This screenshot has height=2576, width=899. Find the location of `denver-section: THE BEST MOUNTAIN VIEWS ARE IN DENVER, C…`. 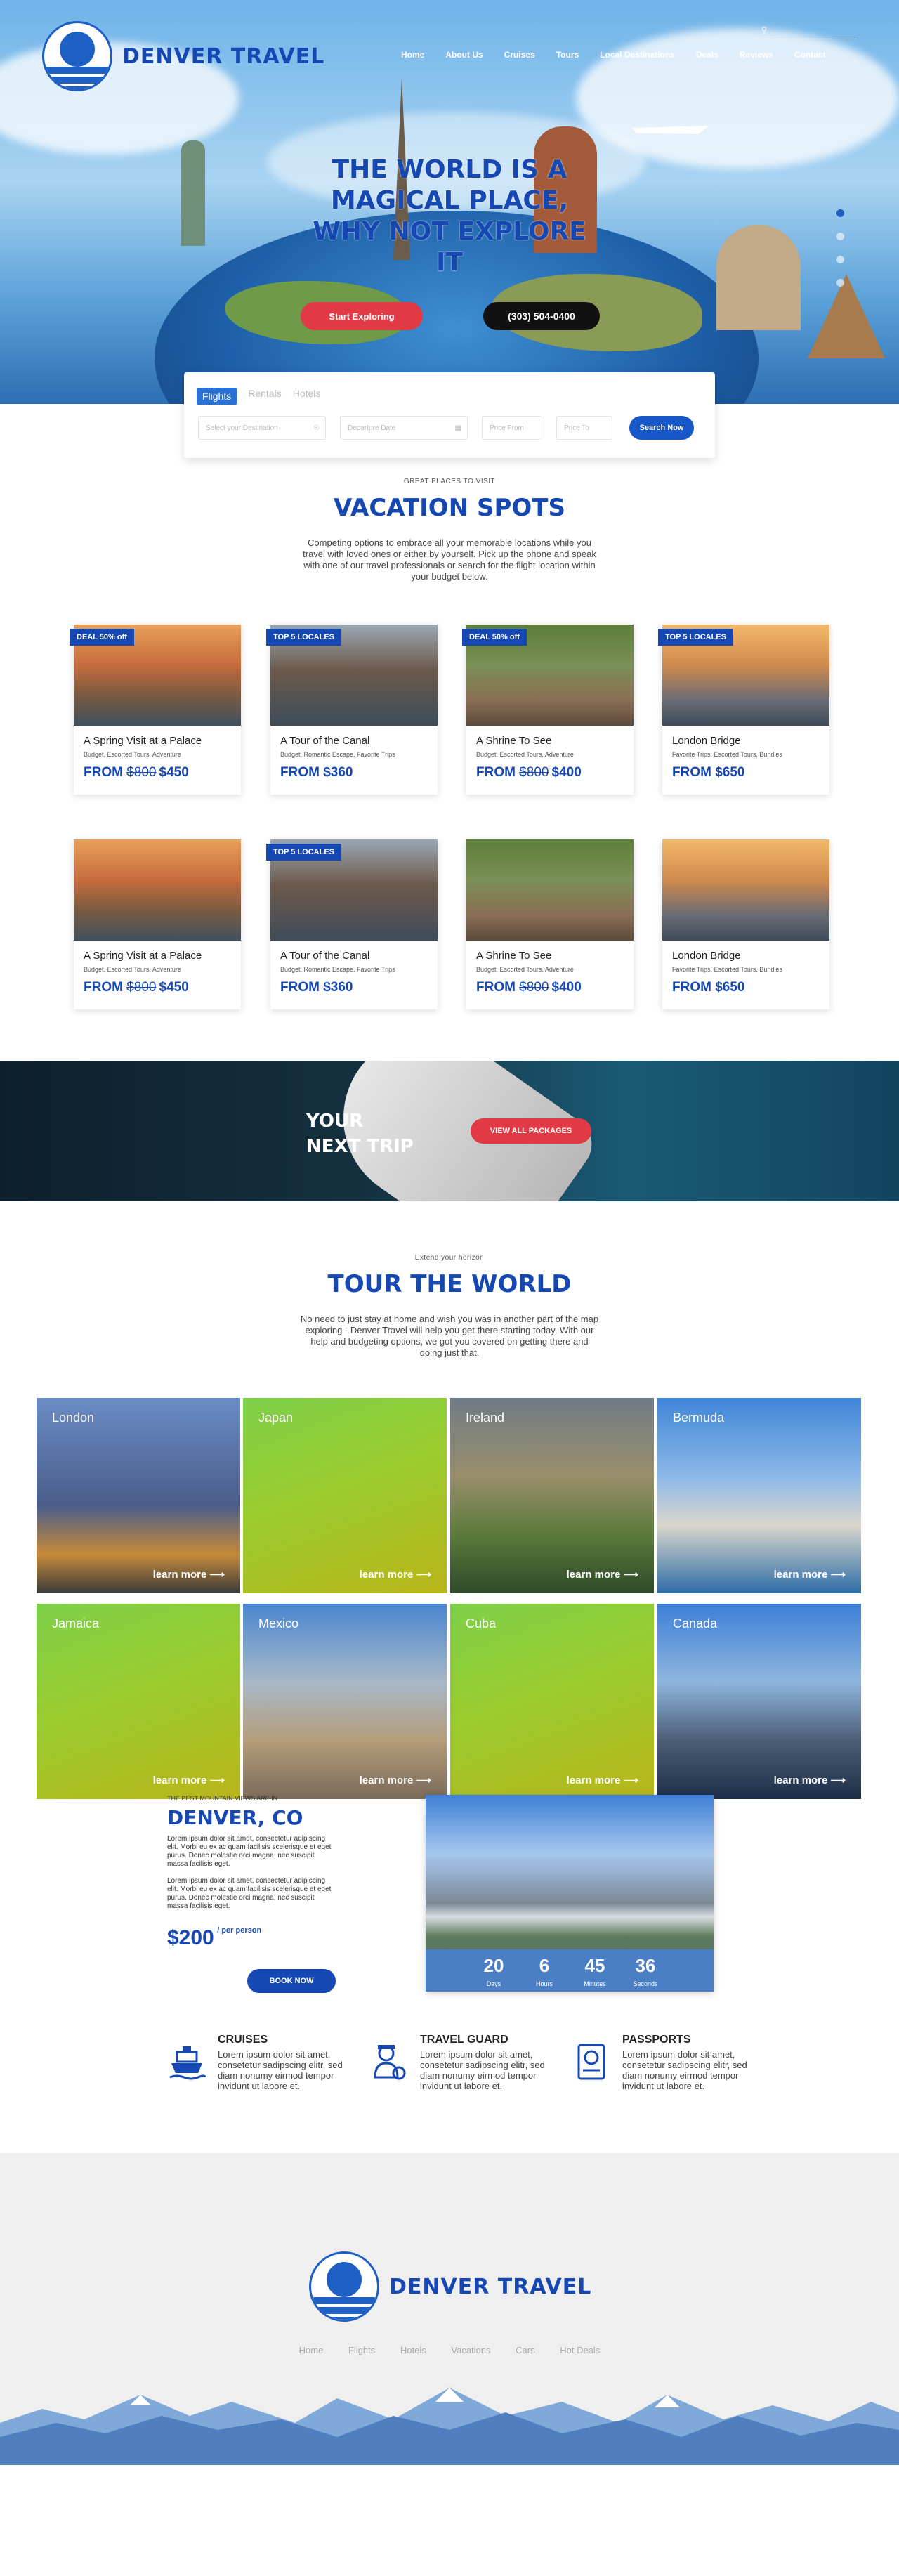

denver-section: THE BEST MOUNTAIN VIEWS ARE IN DENVER, C… is located at coordinates (449, 1915).